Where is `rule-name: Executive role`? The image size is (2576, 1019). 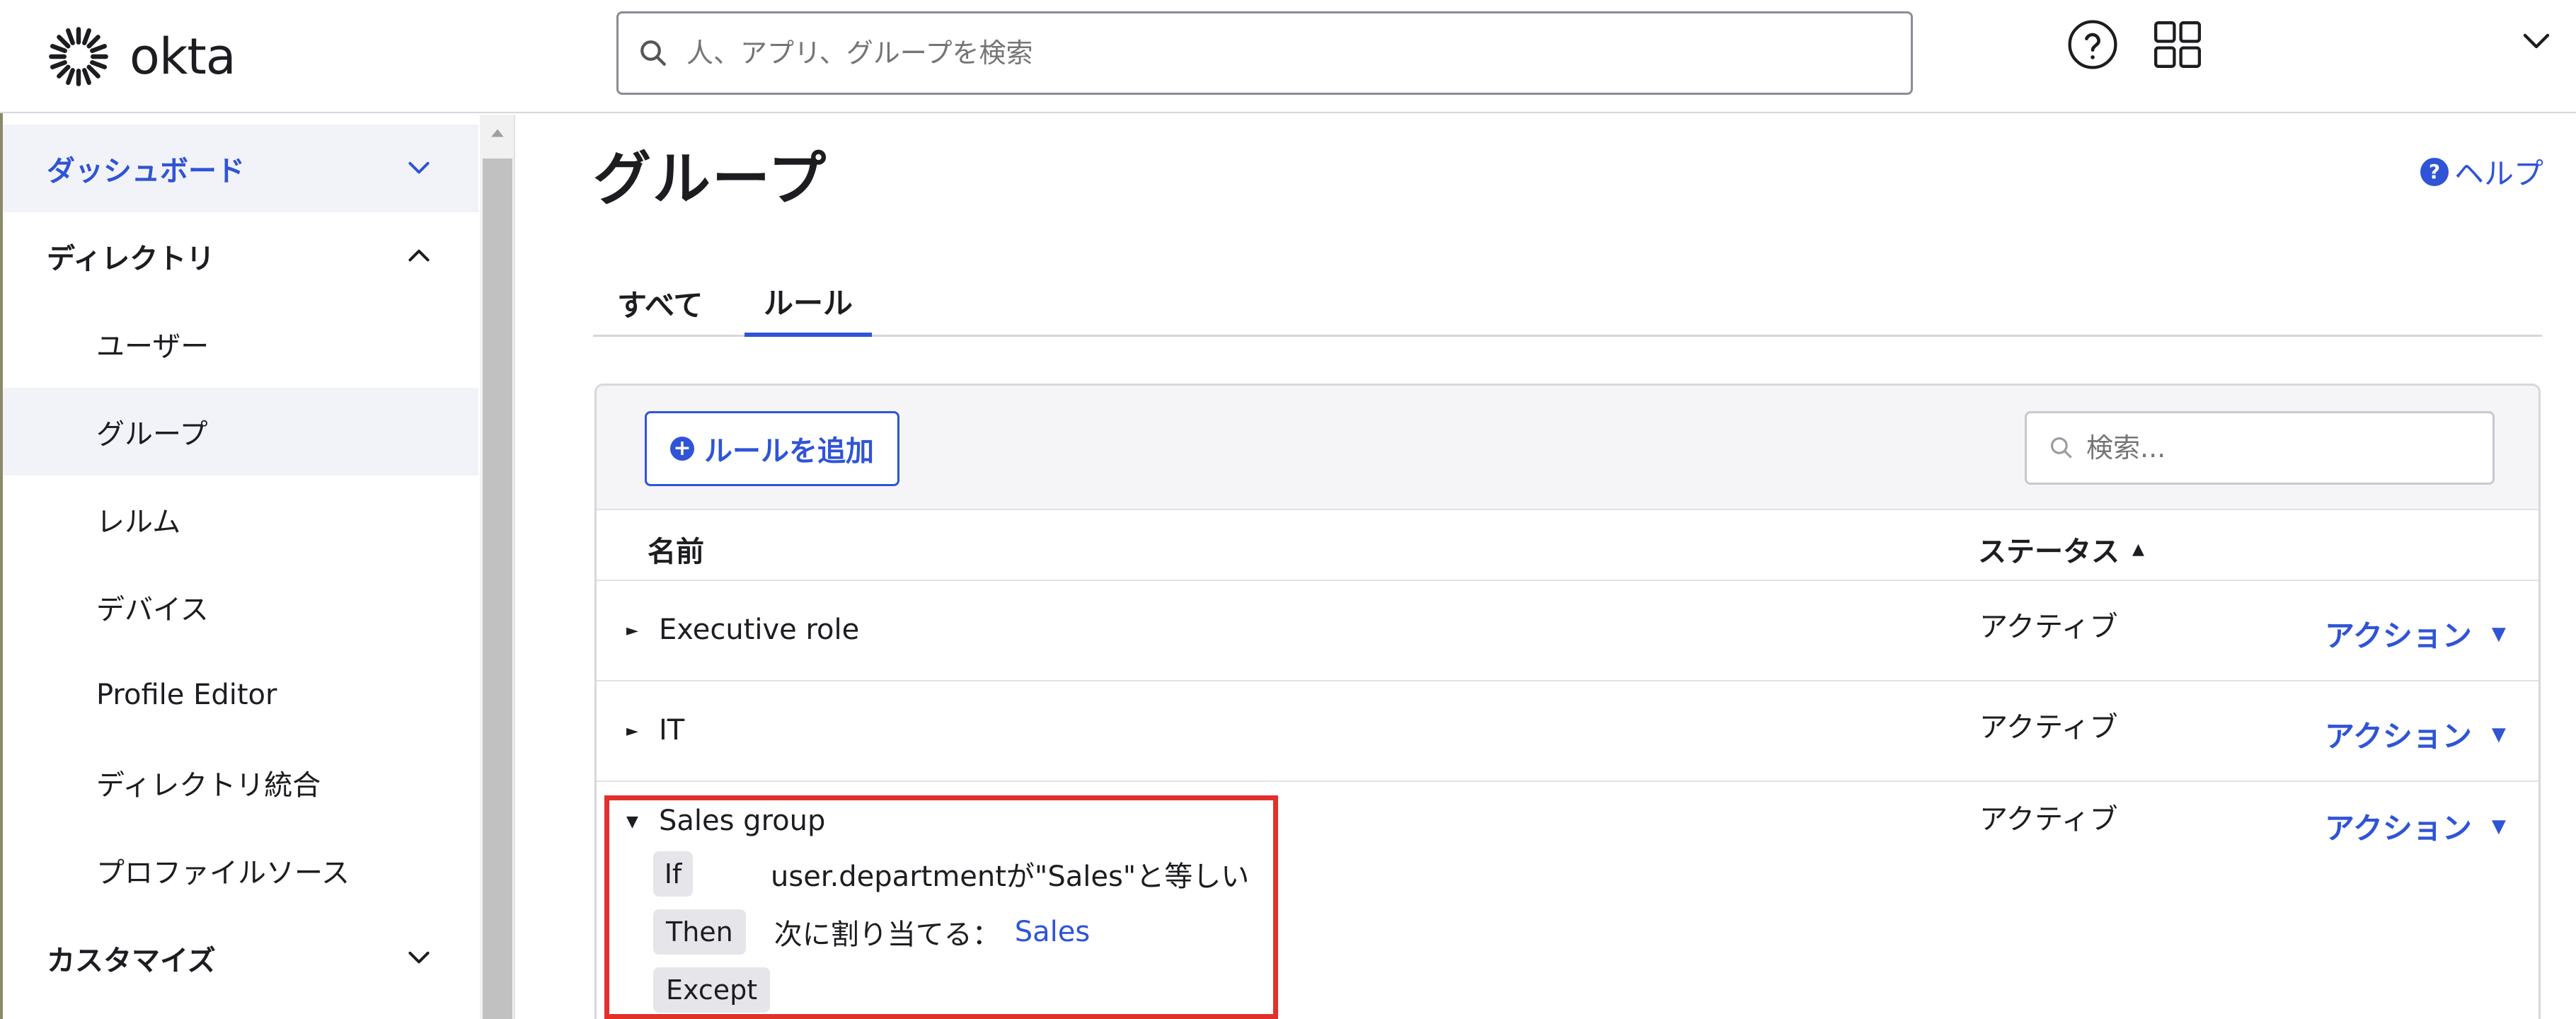
rule-name: Executive role is located at coordinates (760, 630).